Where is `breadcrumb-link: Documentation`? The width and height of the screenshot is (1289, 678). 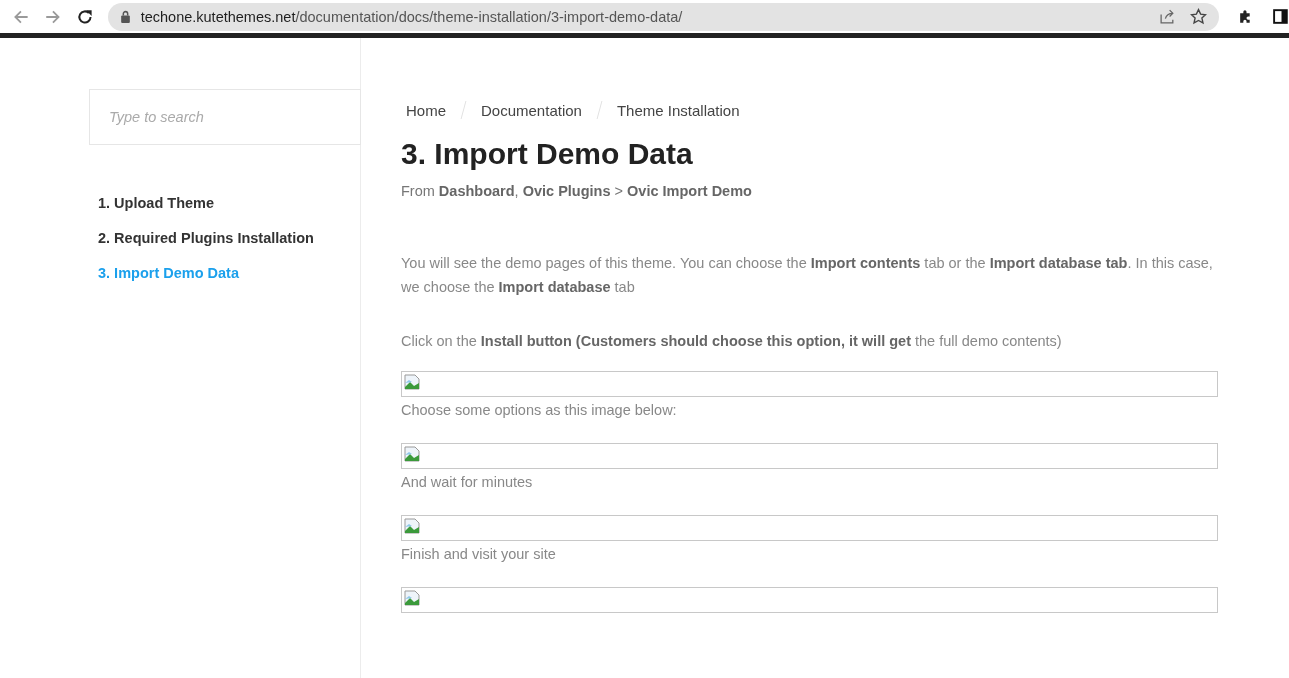
breadcrumb-link: Documentation is located at coordinates (531, 110).